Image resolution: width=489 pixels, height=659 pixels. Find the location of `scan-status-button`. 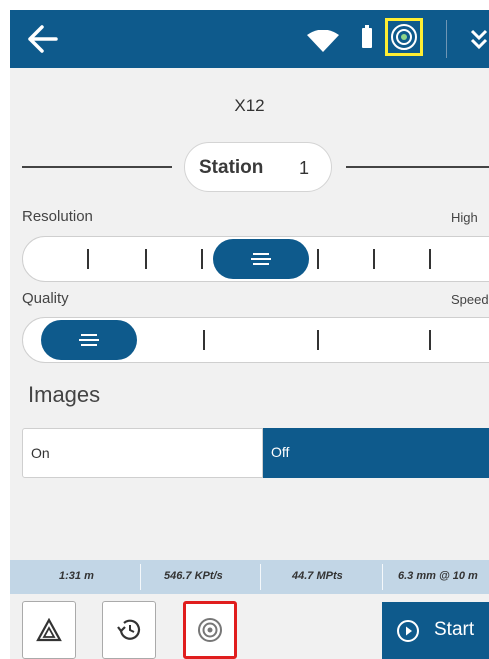

scan-status-button is located at coordinates (404, 37).